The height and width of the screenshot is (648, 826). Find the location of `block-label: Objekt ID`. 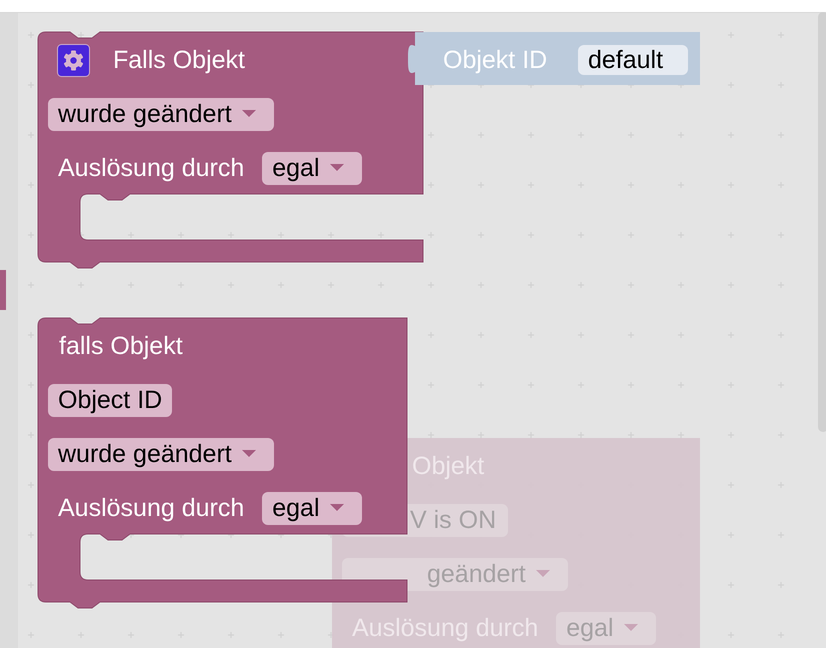

block-label: Objekt ID is located at coordinates (495, 60).